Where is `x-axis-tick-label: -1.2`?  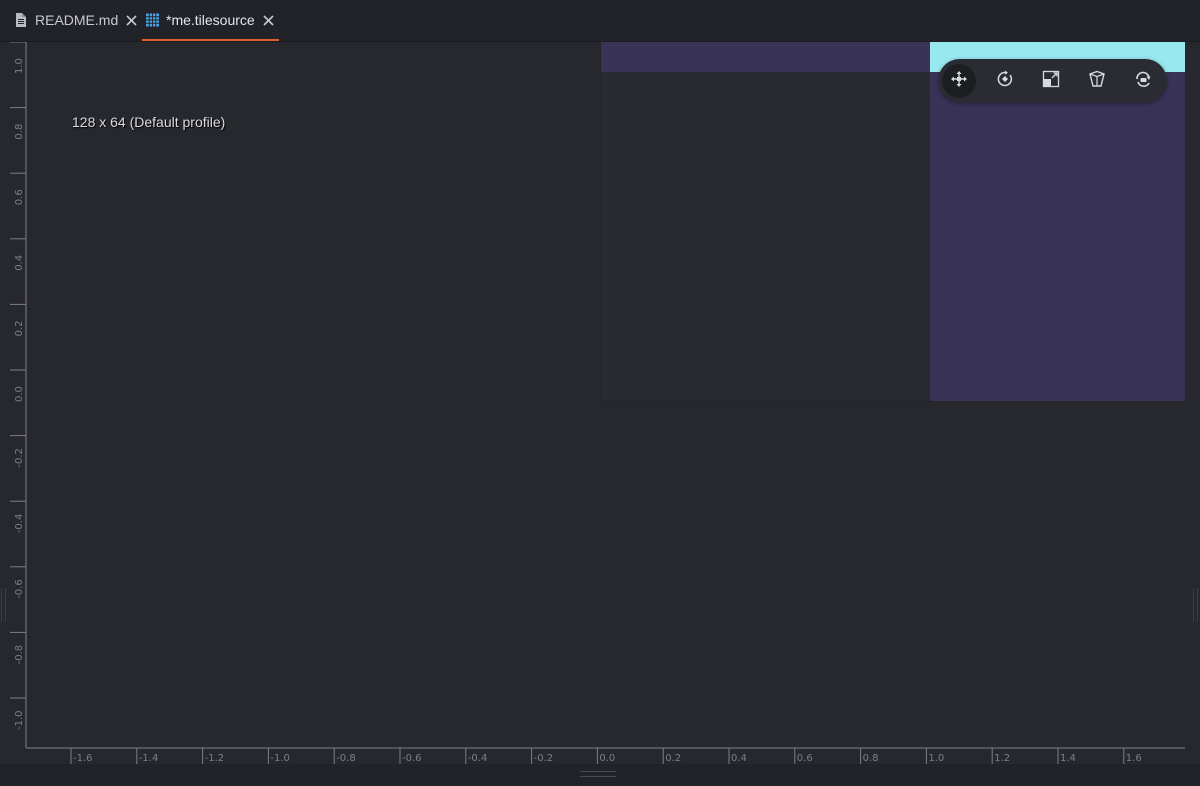
x-axis-tick-label: -1.2 is located at coordinates (215, 758).